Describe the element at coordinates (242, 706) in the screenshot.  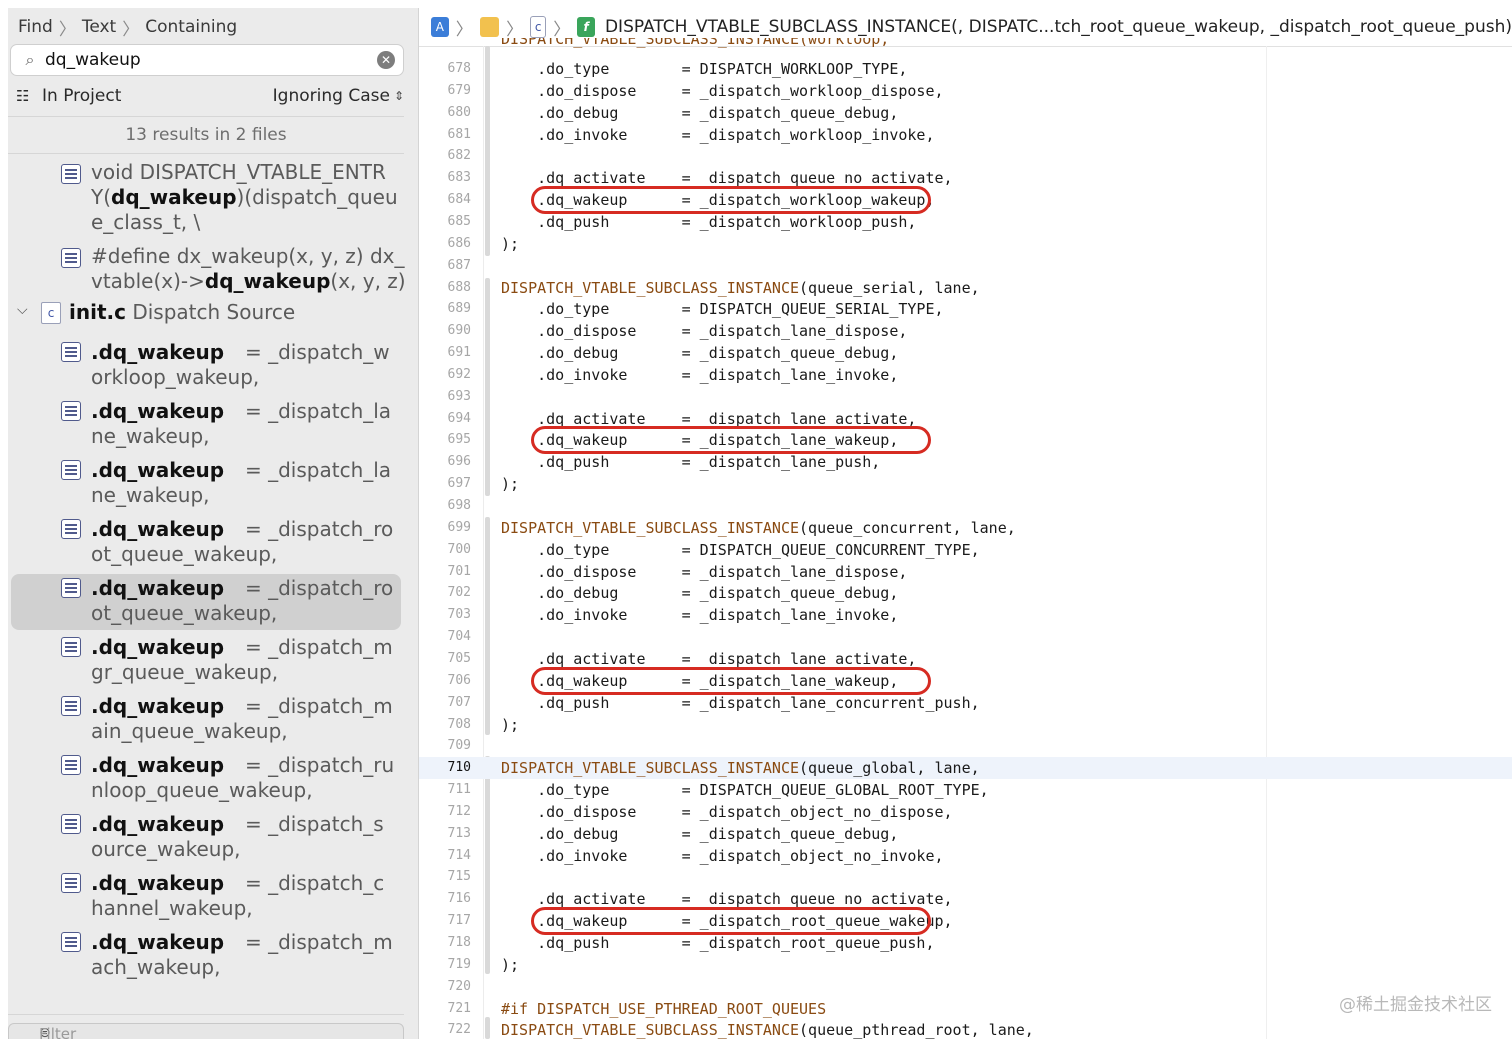
I see `result-line: .dq_wakeup = _dispatch_m` at that location.